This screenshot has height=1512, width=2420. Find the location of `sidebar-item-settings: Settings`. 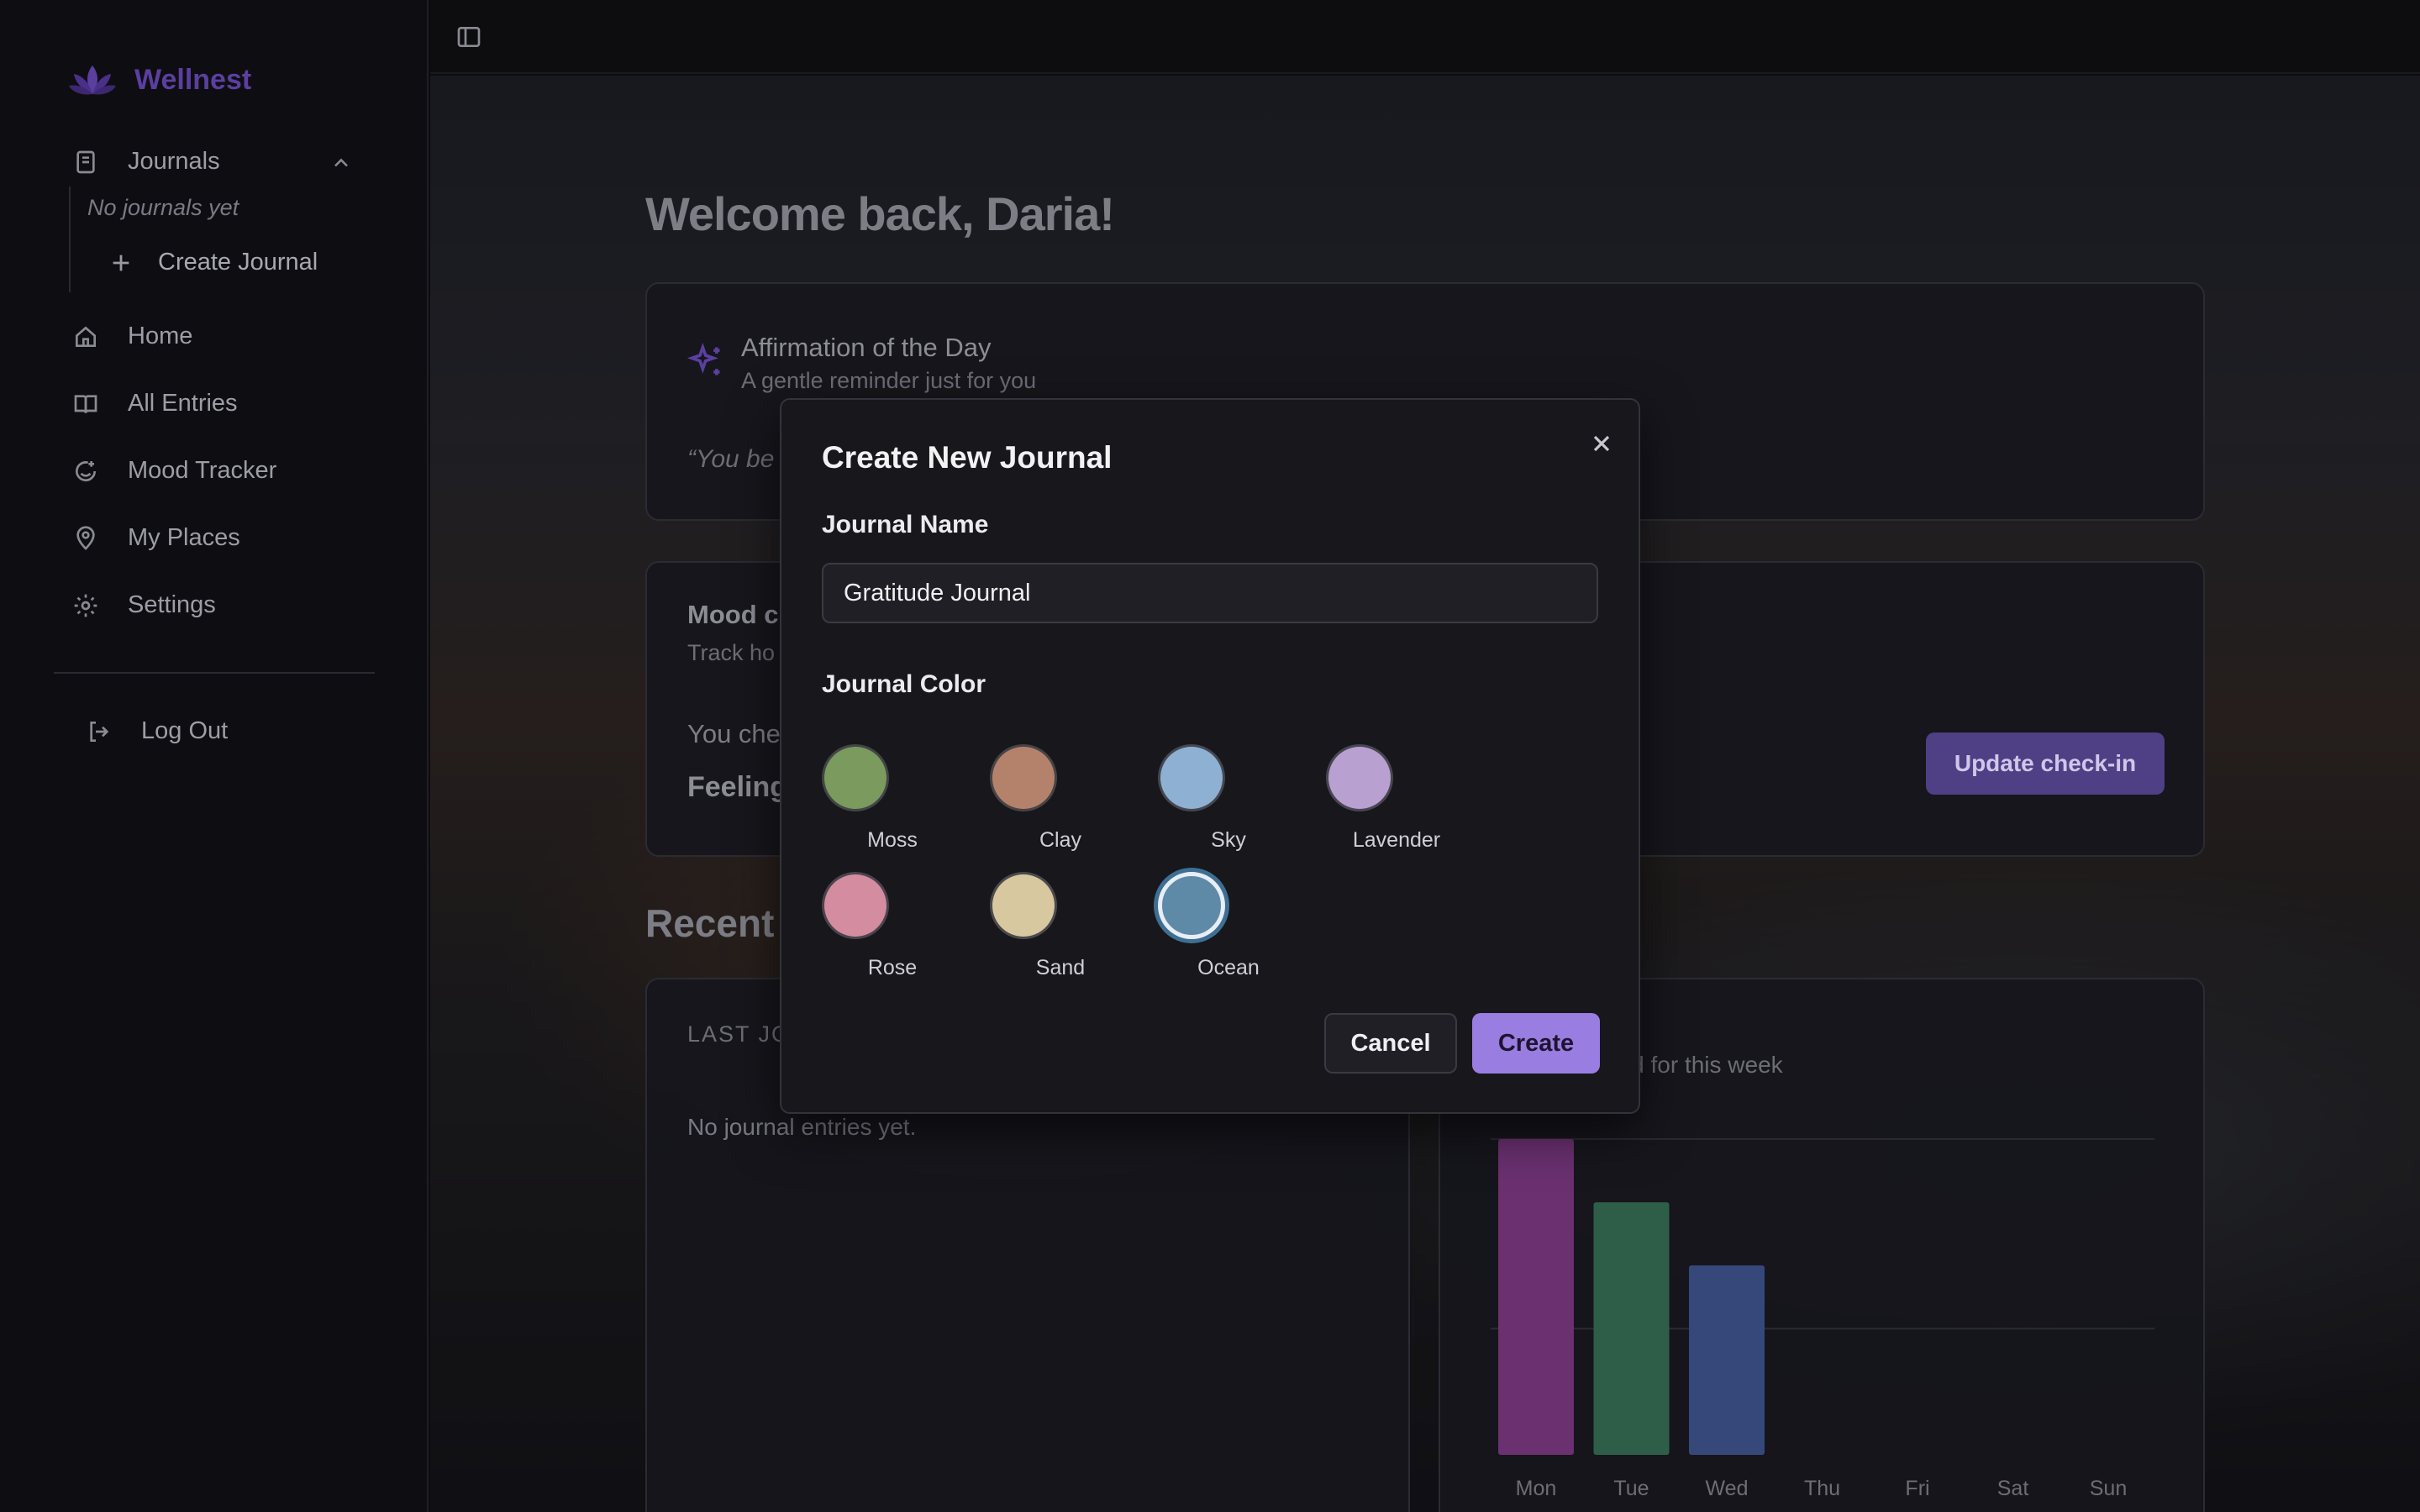

sidebar-item-settings: Settings is located at coordinates (144, 605).